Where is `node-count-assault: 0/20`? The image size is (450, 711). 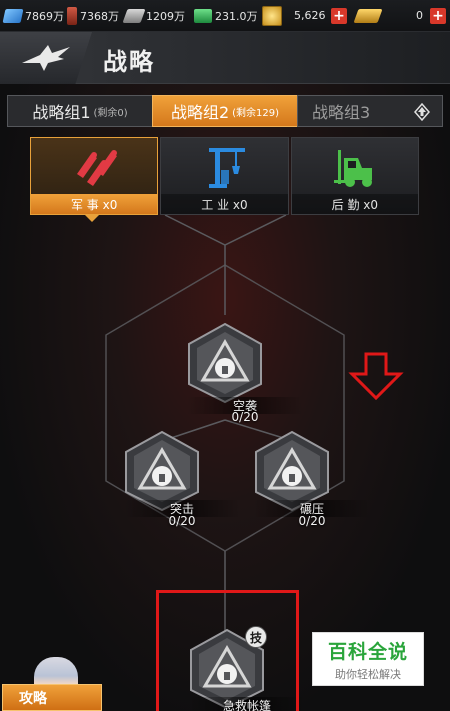 node-count-assault: 0/20 is located at coordinates (182, 521).